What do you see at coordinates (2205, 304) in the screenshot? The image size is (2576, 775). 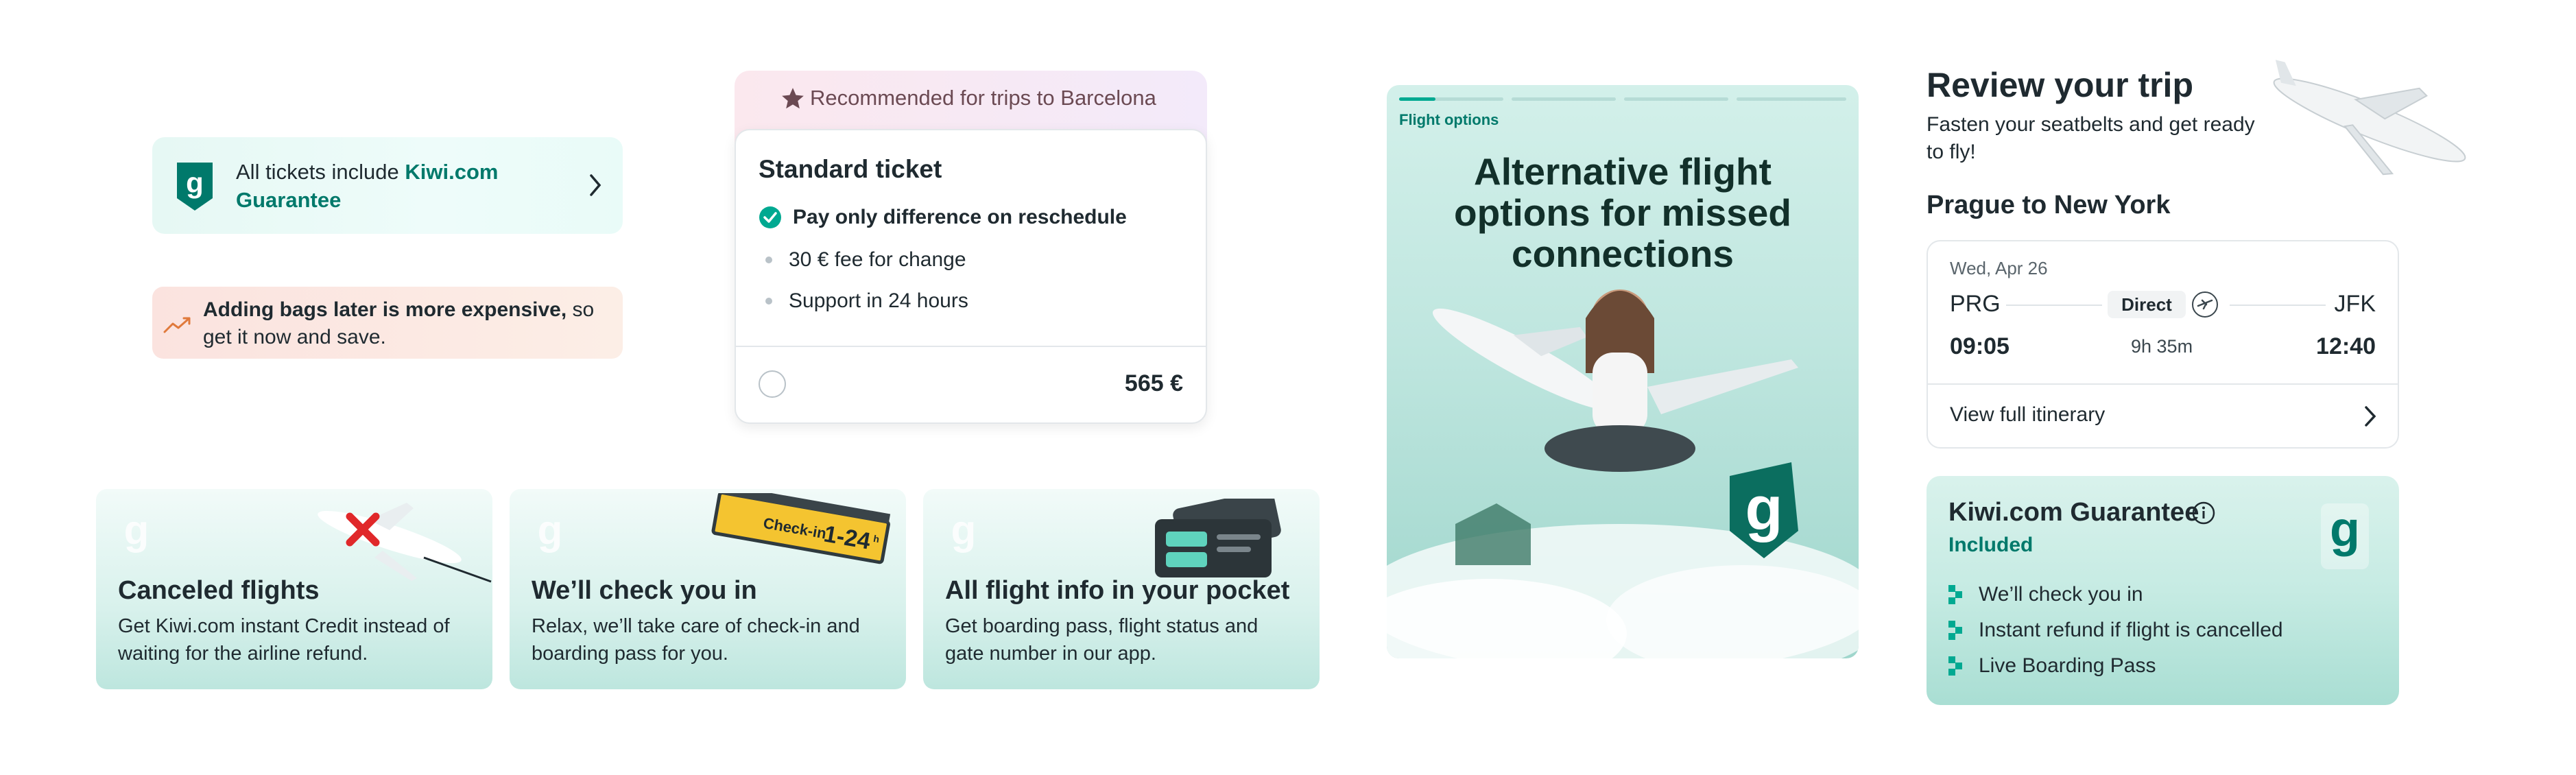 I see `airline-logo-icon` at bounding box center [2205, 304].